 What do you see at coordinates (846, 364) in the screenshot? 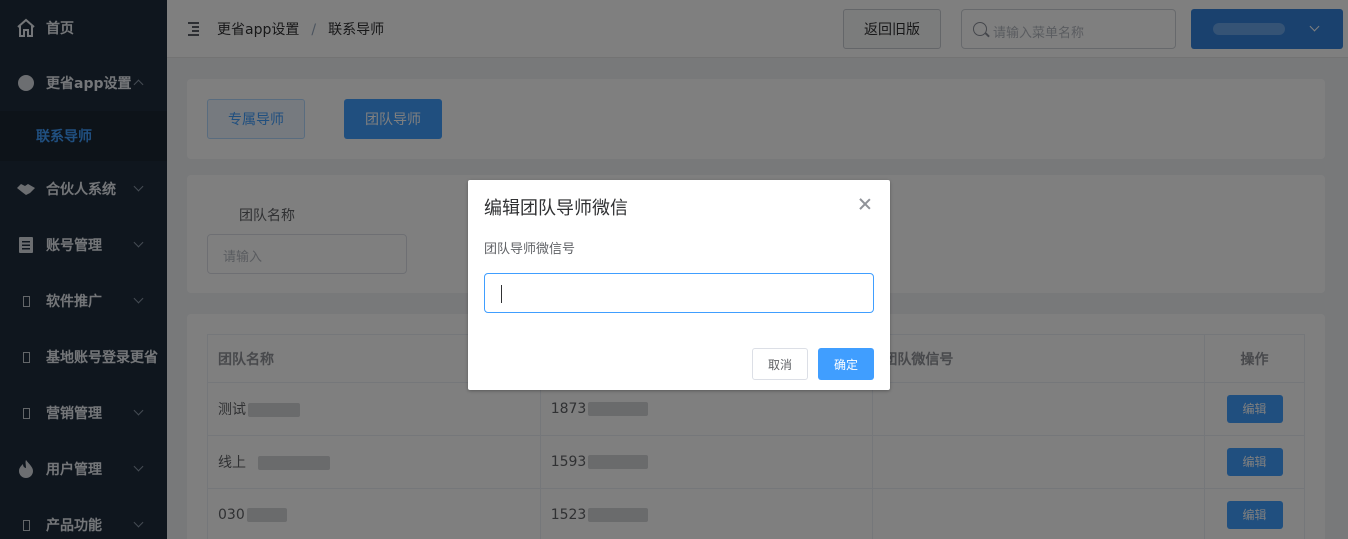
I see `confirm-button: 确定` at bounding box center [846, 364].